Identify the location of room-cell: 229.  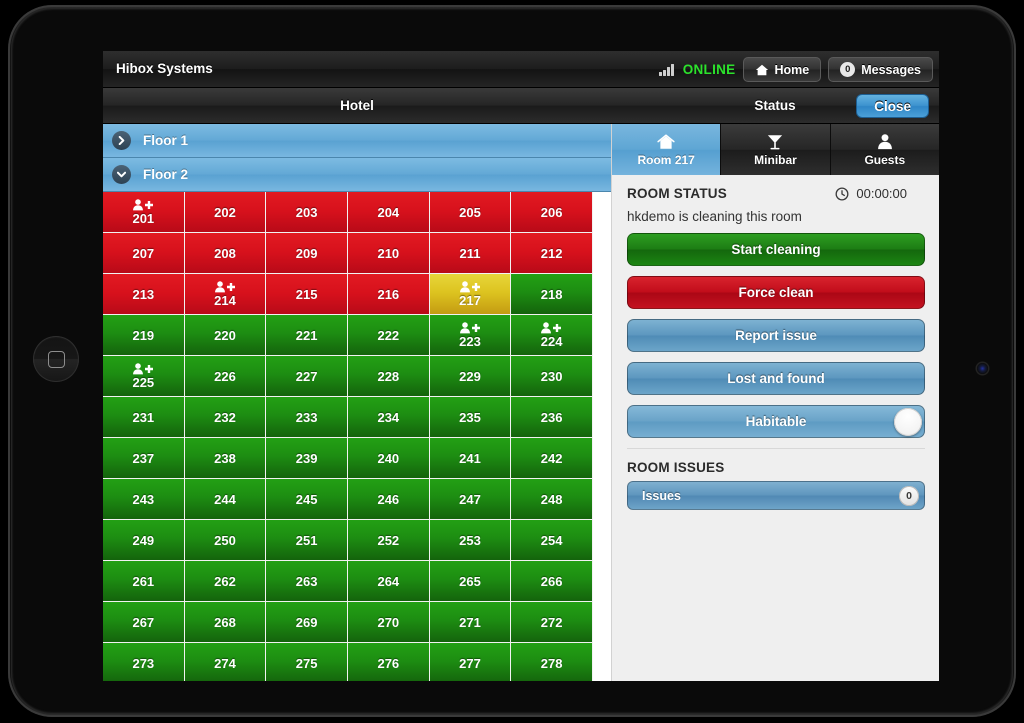
(470, 376).